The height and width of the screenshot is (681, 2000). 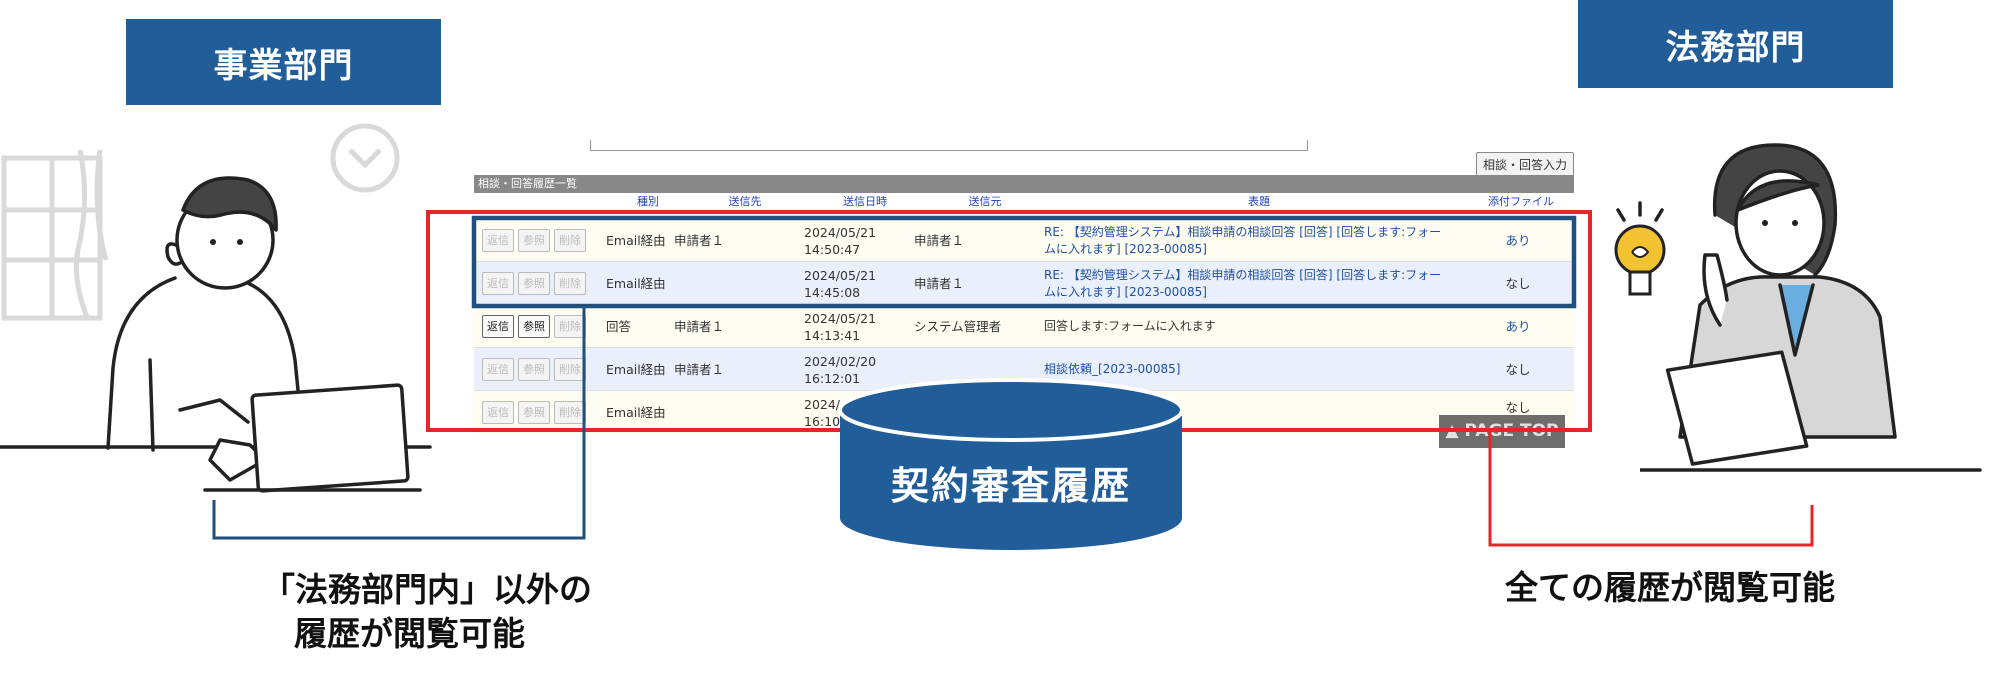 What do you see at coordinates (399, 423) in the screenshot?
I see `business-connector-line` at bounding box center [399, 423].